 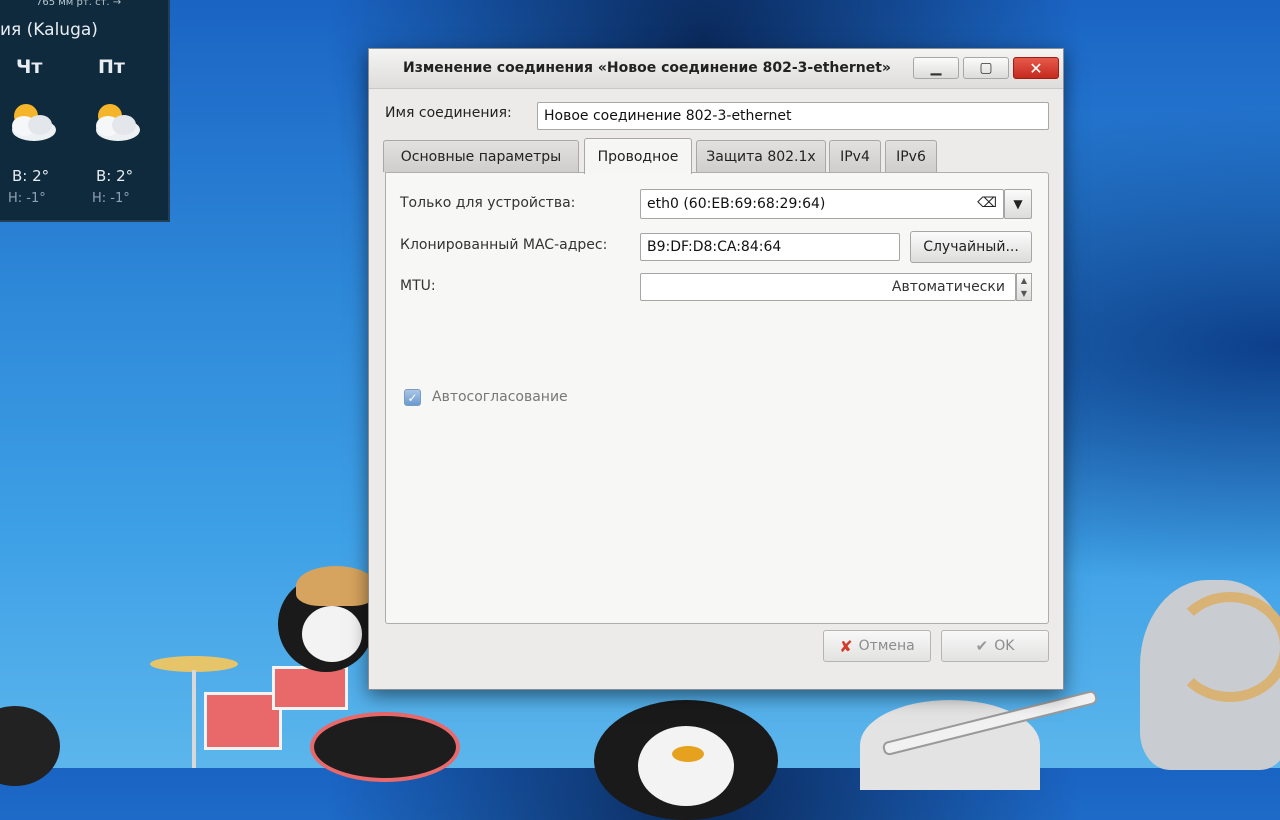 What do you see at coordinates (504, 245) in the screenshot?
I see `cloned-mac-label: Клонированный MAC-адрес:` at bounding box center [504, 245].